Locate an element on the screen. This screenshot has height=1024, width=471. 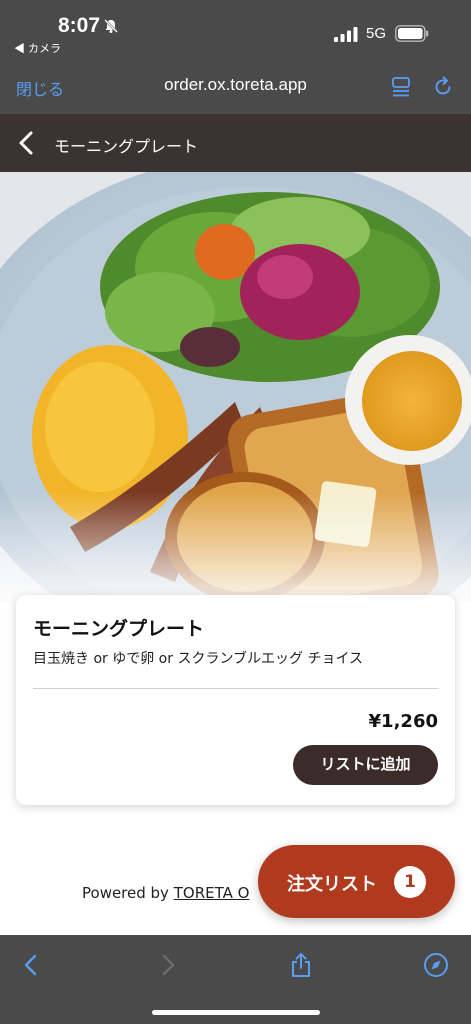
compass-icon is located at coordinates (436, 965).